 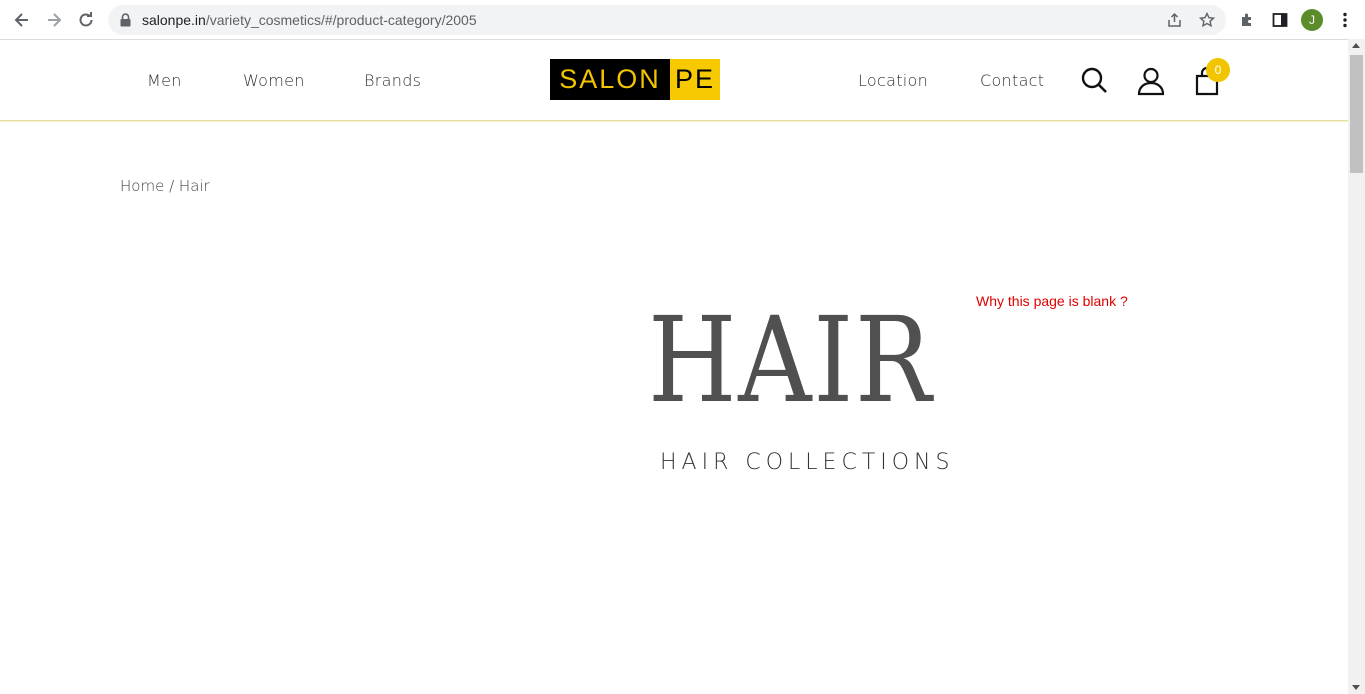 What do you see at coordinates (893, 80) in the screenshot?
I see `nav-location: Location` at bounding box center [893, 80].